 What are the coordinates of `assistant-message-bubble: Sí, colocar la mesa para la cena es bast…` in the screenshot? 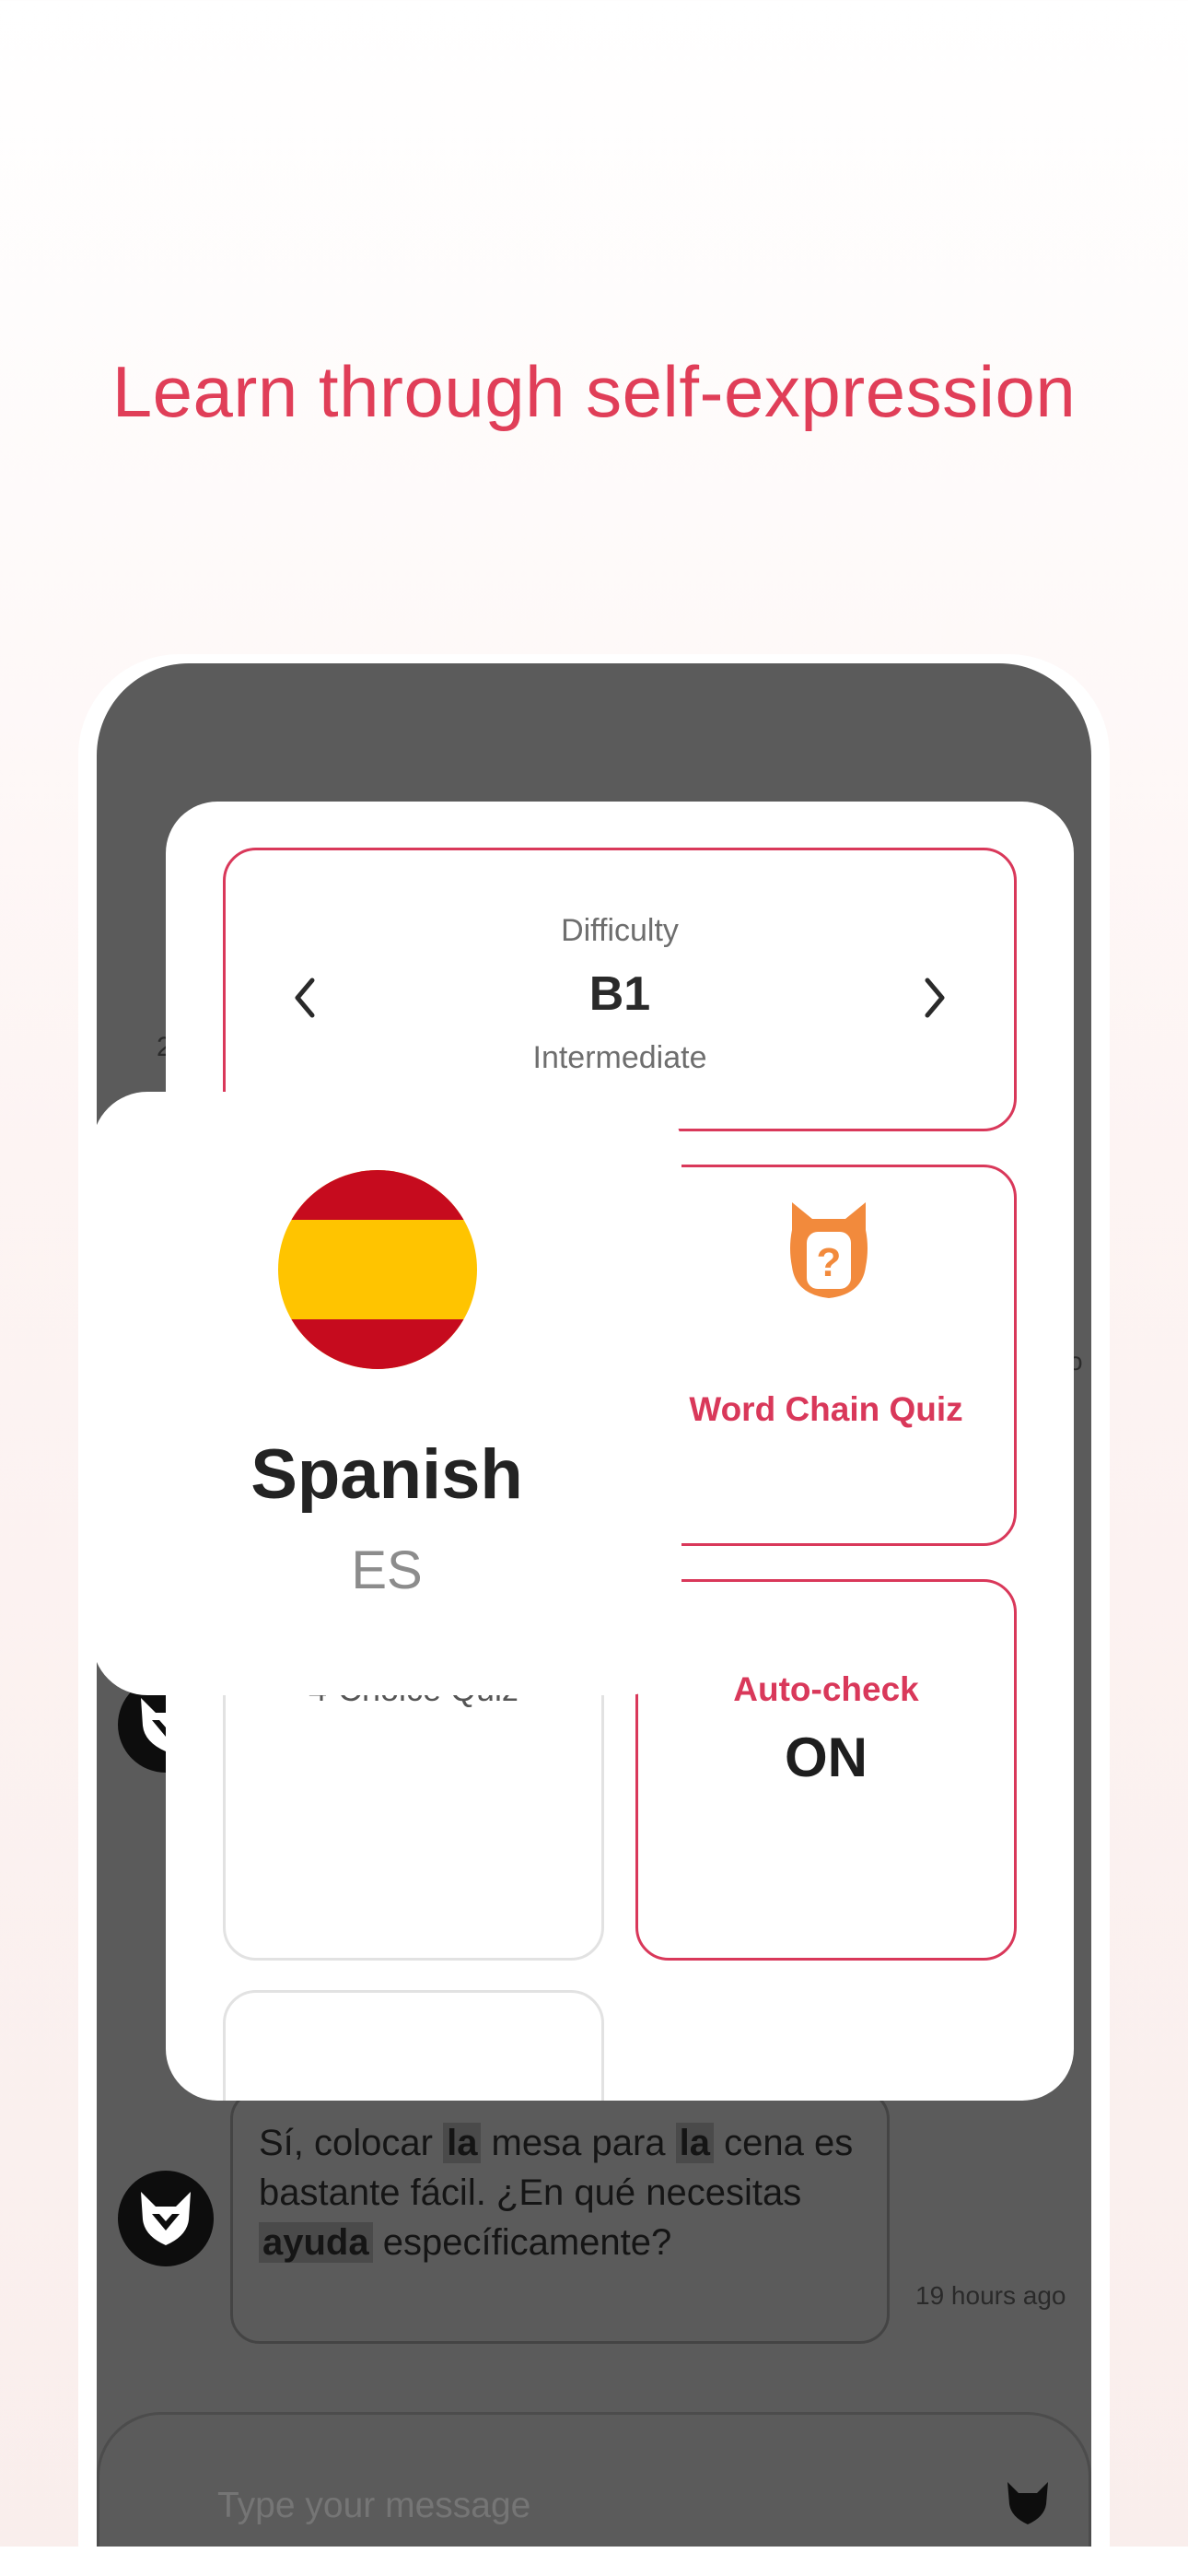 It's located at (560, 2217).